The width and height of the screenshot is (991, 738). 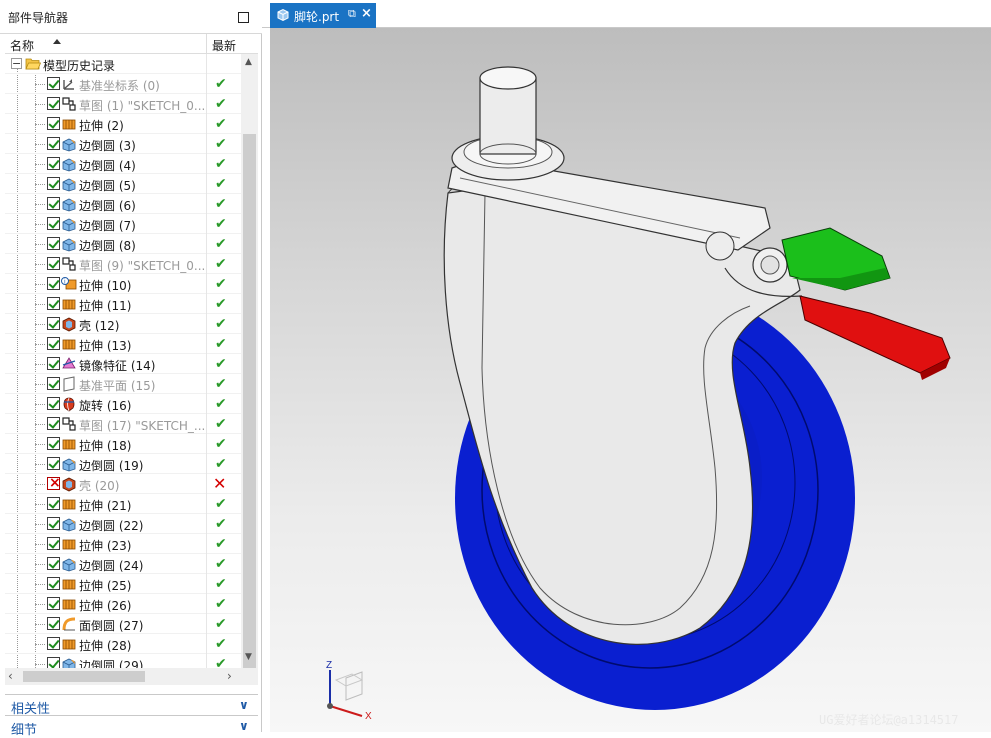 What do you see at coordinates (10, 676) in the screenshot?
I see `scroll-left-icon: ‹` at bounding box center [10, 676].